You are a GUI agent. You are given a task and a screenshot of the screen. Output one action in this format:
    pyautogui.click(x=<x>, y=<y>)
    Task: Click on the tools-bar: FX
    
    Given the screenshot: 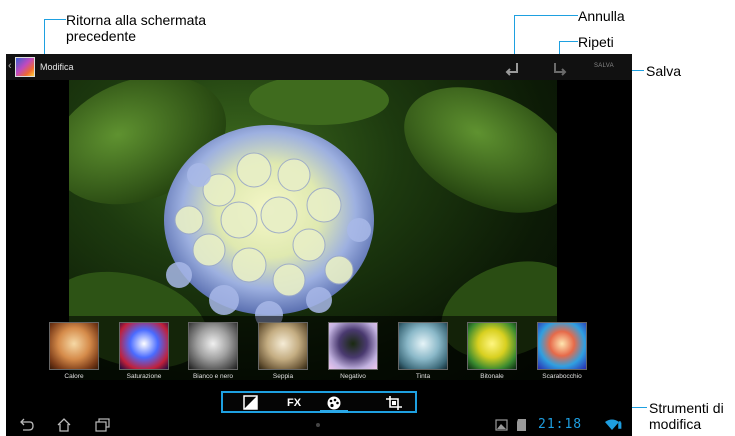 What is the action you would take?
    pyautogui.click(x=319, y=401)
    